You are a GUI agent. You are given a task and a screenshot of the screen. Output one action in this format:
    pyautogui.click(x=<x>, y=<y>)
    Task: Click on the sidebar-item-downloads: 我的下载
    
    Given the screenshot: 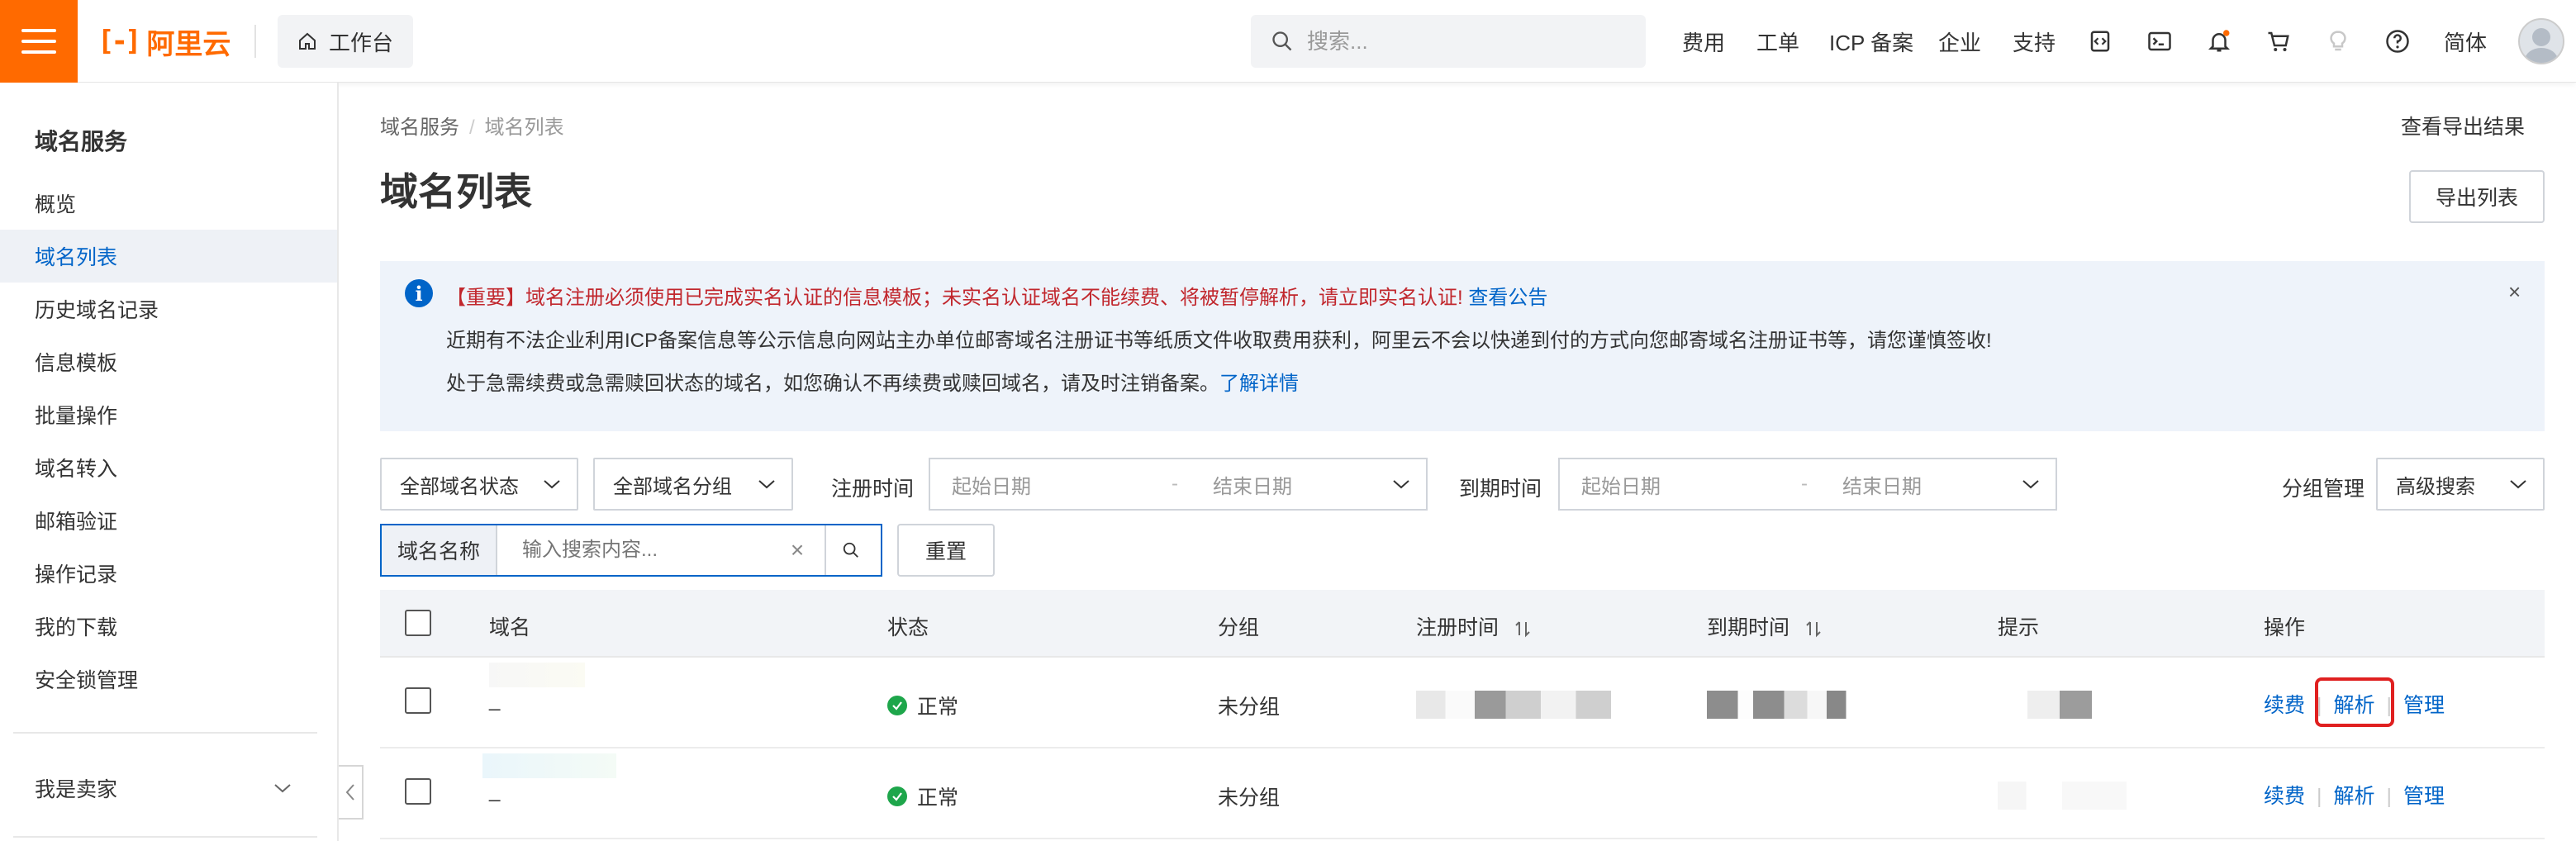 What is the action you would take?
    pyautogui.click(x=168, y=627)
    